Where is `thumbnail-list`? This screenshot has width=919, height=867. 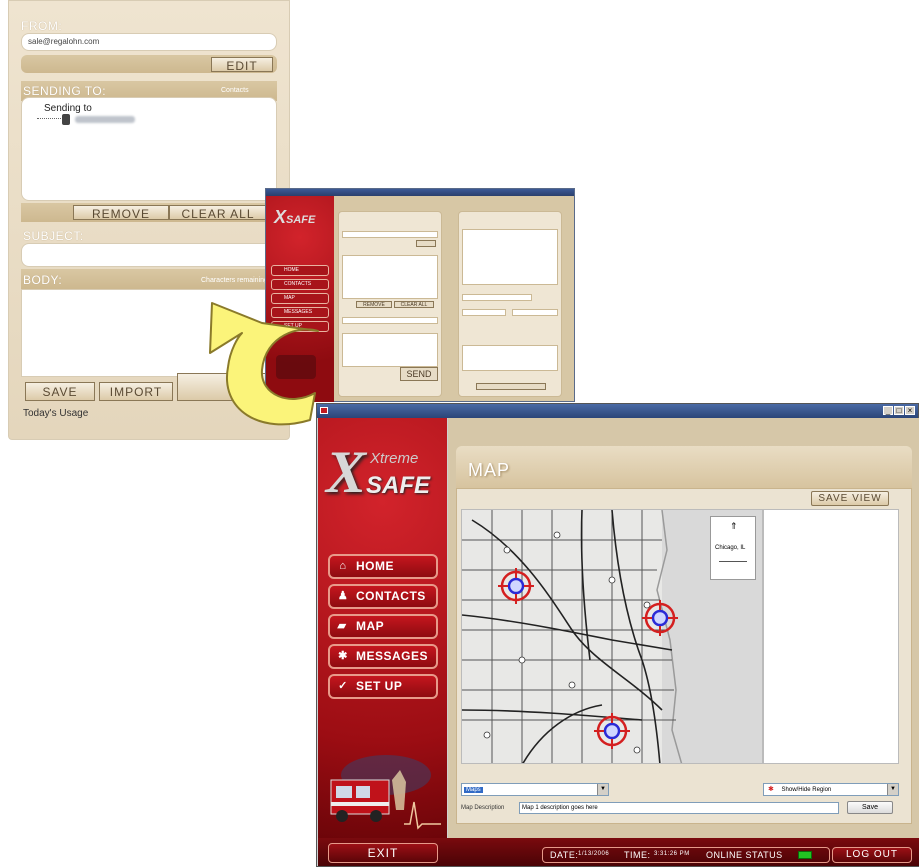 thumbnail-list is located at coordinates (510, 257).